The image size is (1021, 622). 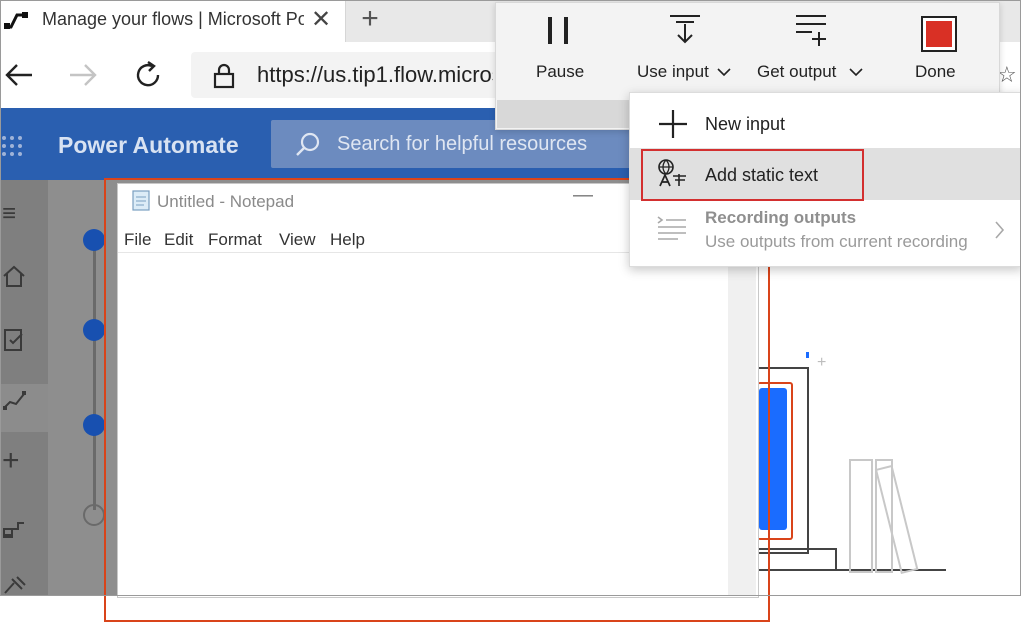 I want to click on connectors-icon, so click(x=15, y=585).